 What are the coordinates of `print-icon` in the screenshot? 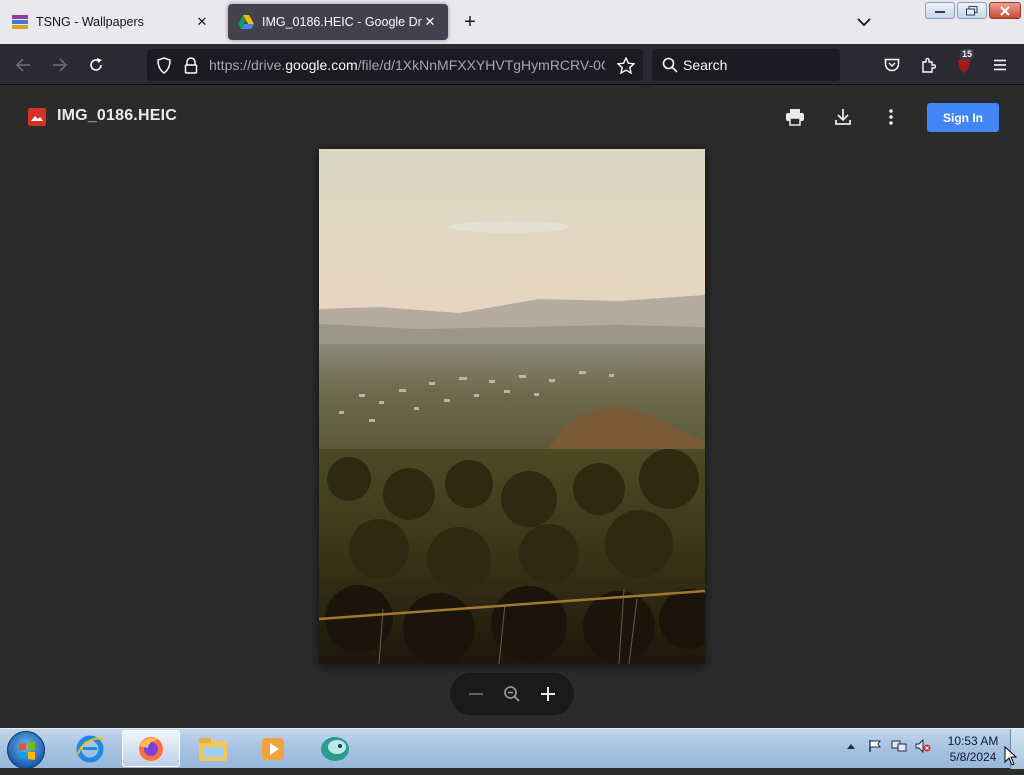 It's located at (795, 117).